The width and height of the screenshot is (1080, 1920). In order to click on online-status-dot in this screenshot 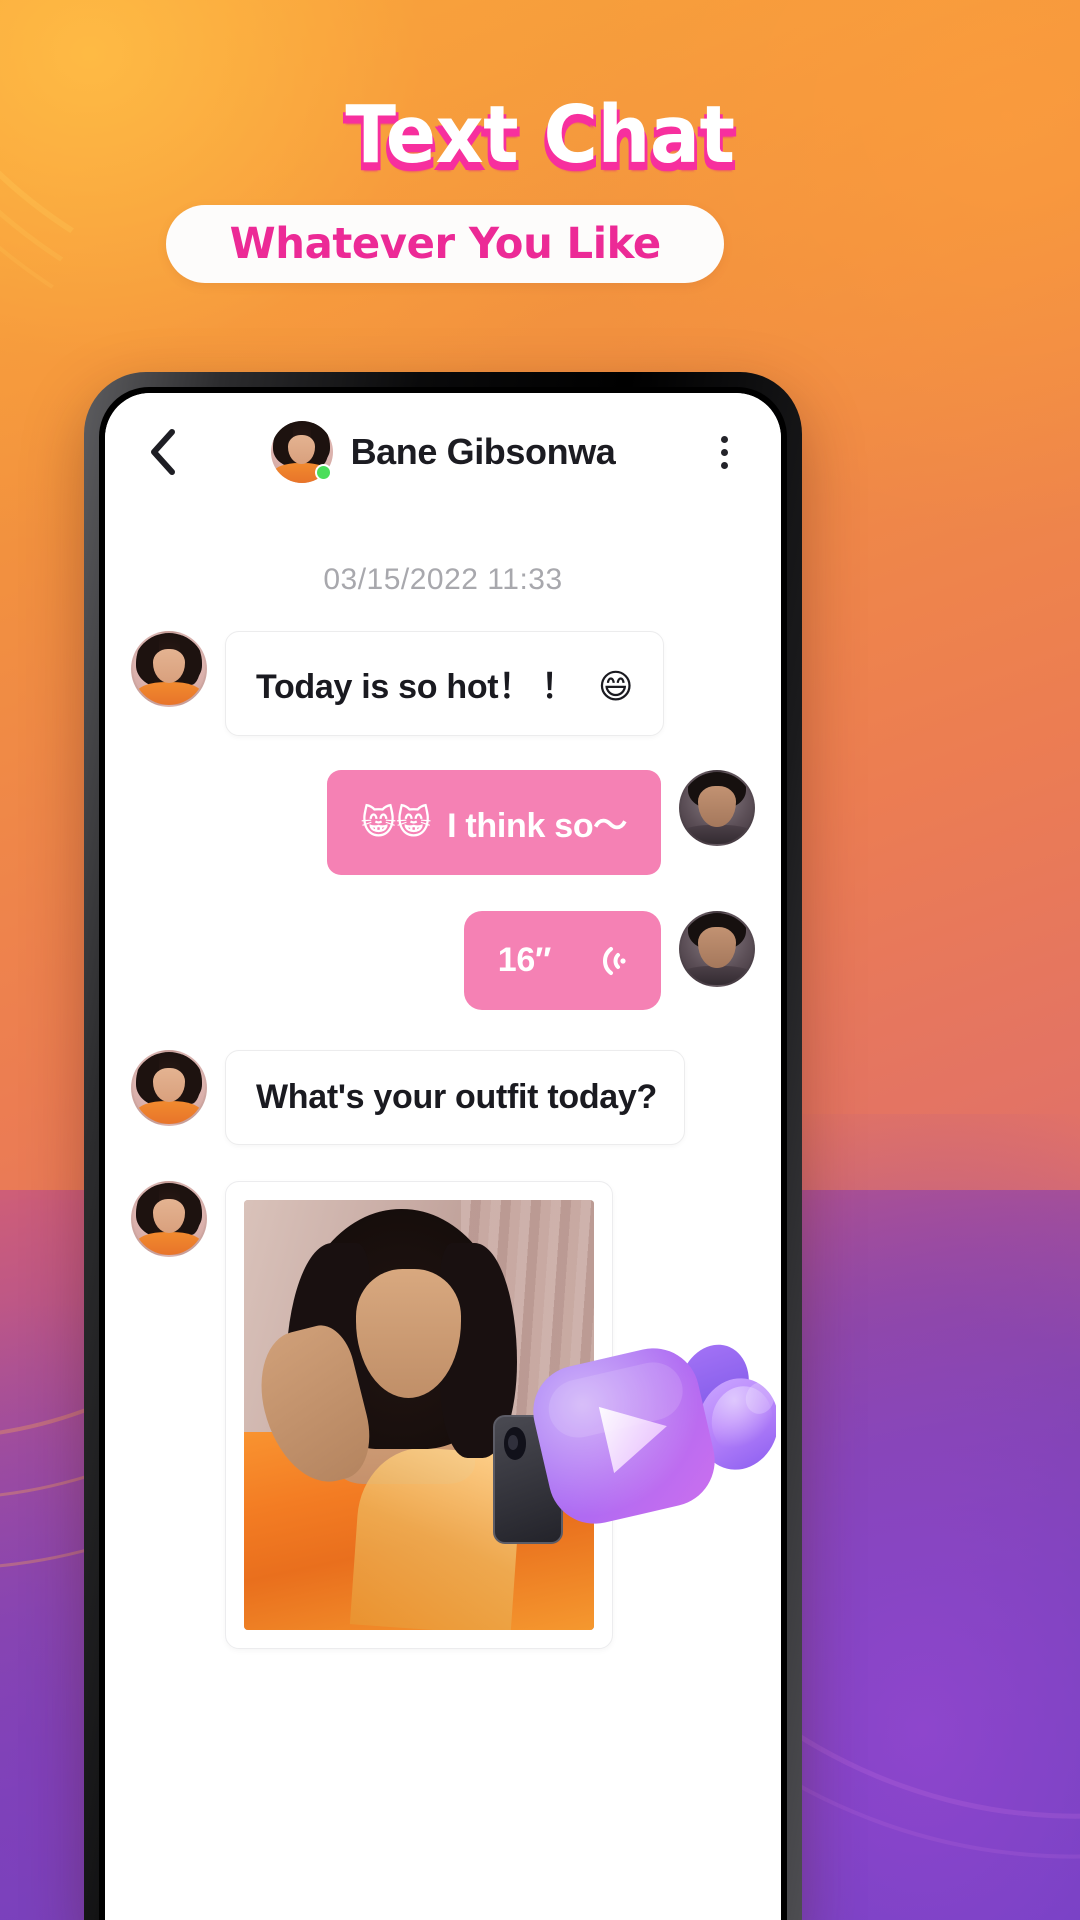, I will do `click(323, 472)`.